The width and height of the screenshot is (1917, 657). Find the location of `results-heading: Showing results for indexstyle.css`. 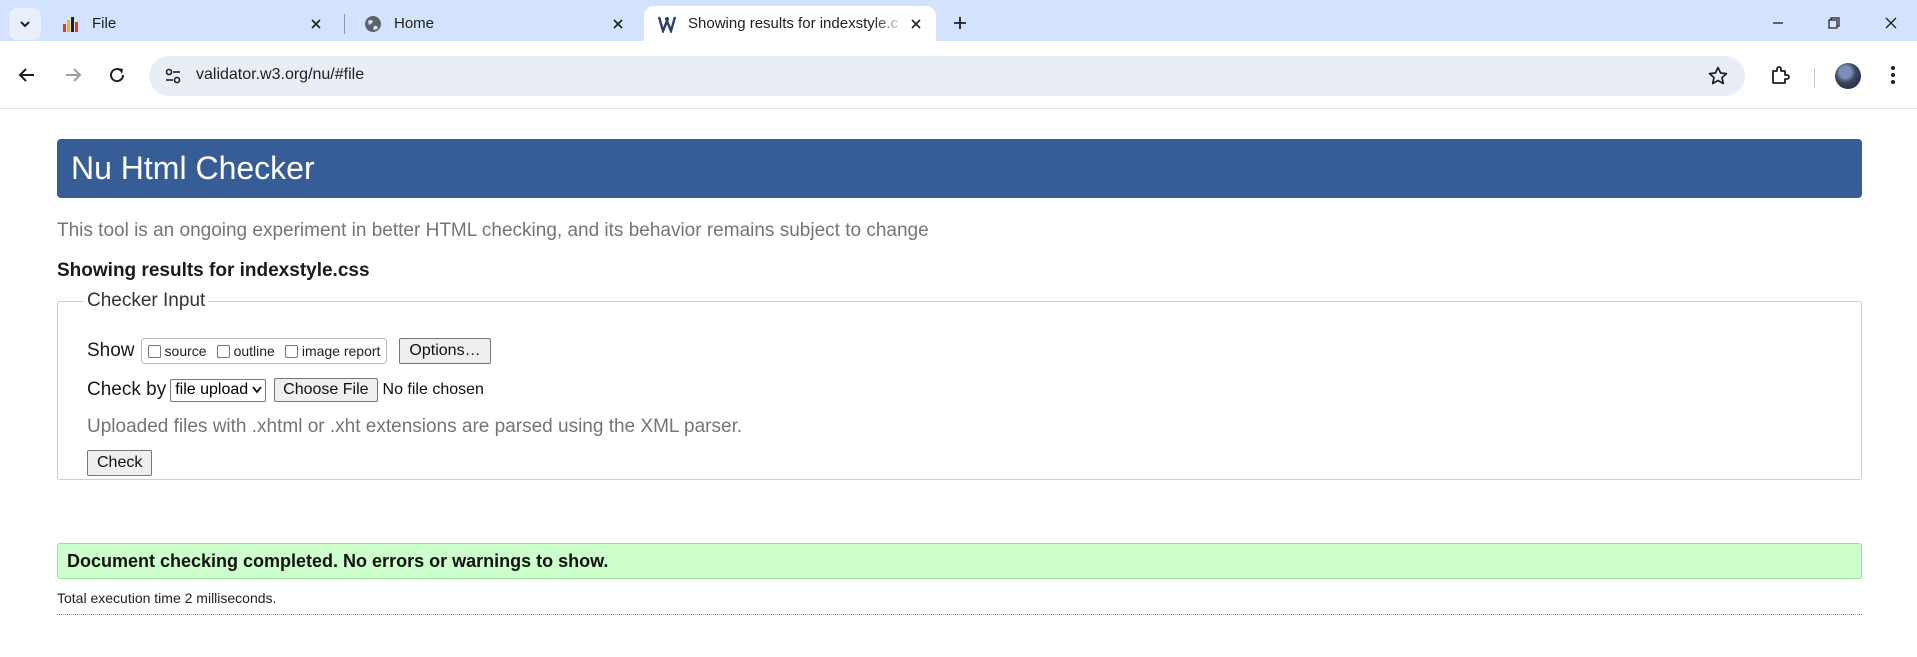

results-heading: Showing results for indexstyle.css is located at coordinates (213, 270).